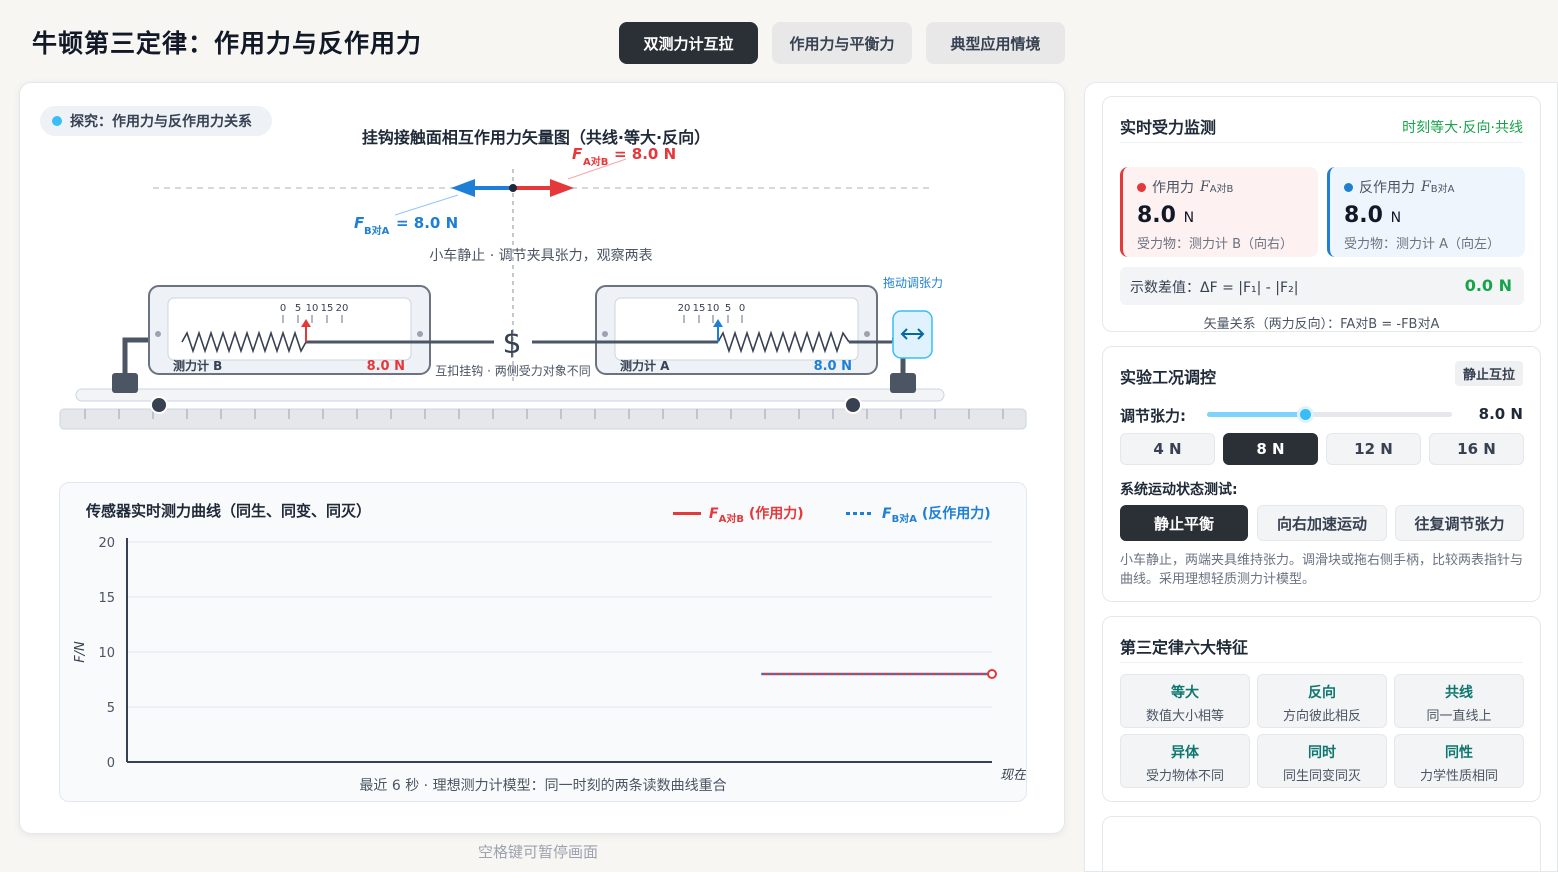 The image size is (1558, 872). Describe the element at coordinates (1459, 753) in the screenshot. I see `feature-head: 同性` at that location.